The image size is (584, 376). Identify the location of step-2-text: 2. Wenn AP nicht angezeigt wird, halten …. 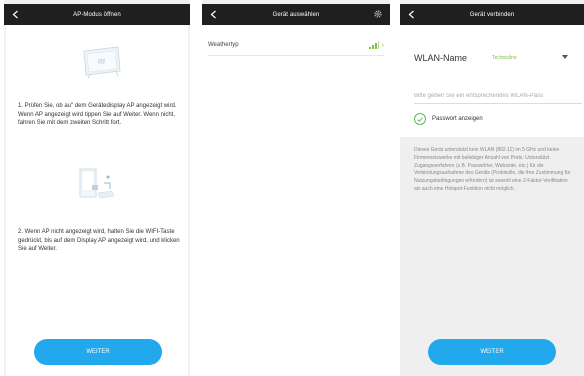
(99, 241).